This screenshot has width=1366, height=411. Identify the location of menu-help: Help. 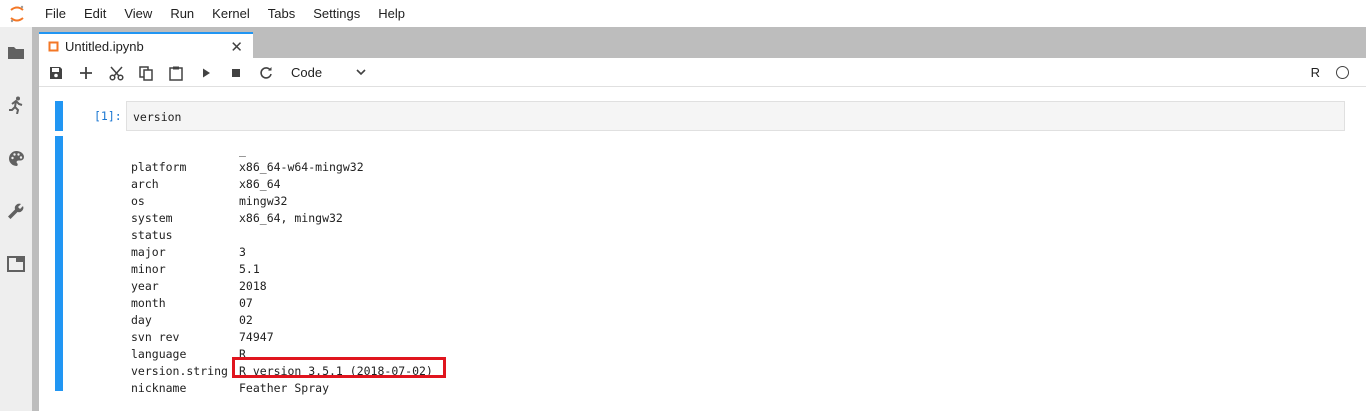
(391, 13).